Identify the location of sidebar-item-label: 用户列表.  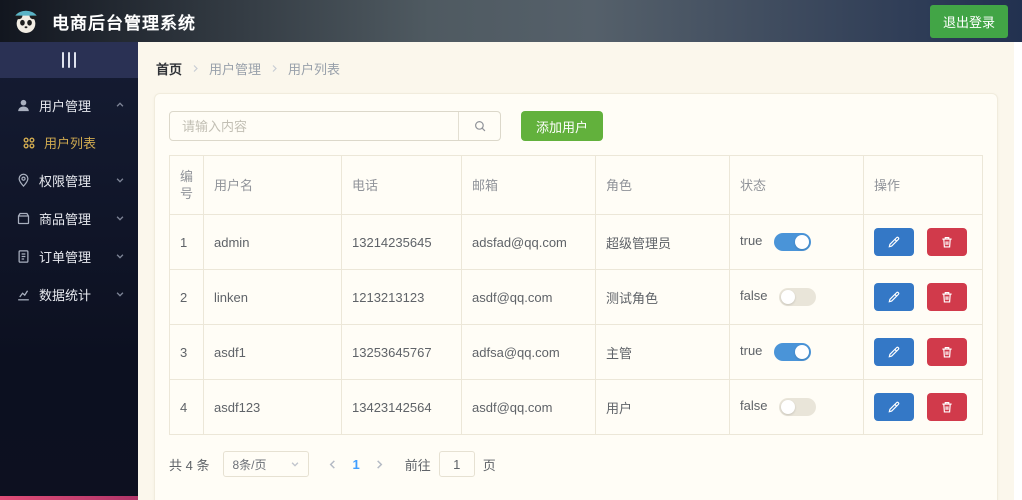
(70, 143).